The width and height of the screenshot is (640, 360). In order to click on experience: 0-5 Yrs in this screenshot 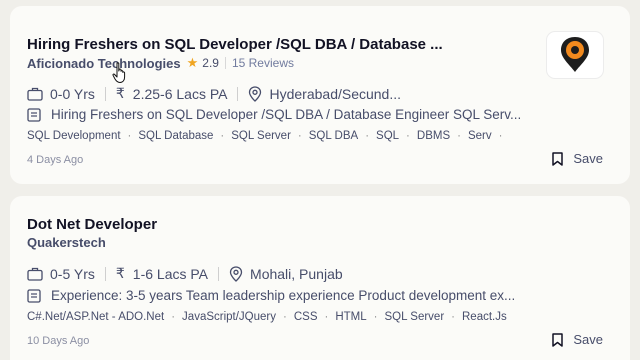, I will do `click(61, 274)`.